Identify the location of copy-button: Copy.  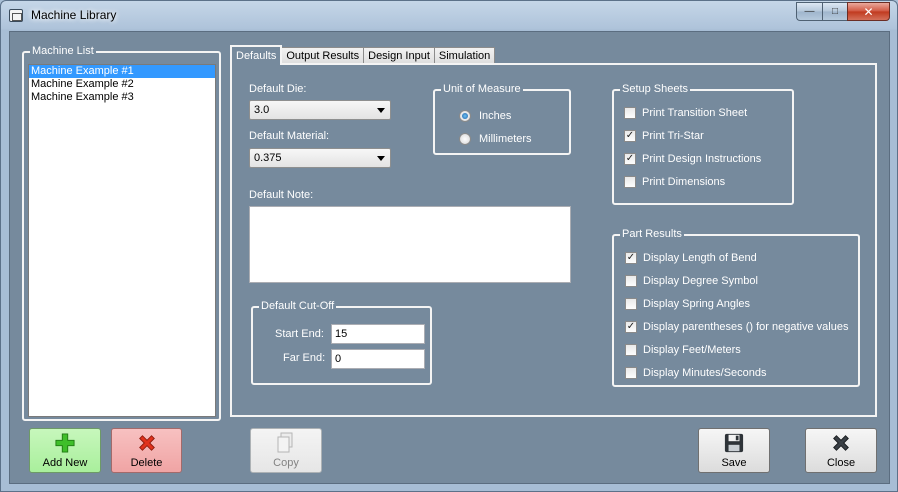
(286, 450).